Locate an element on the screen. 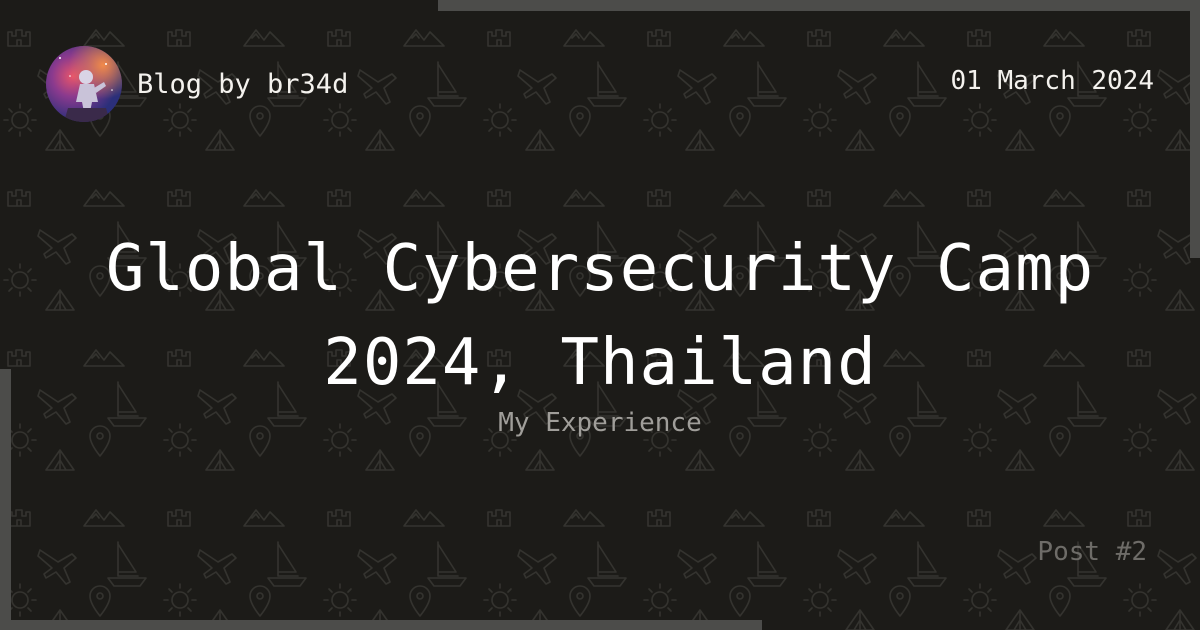  post-number-badge: Post #2 is located at coordinates (1092, 552).